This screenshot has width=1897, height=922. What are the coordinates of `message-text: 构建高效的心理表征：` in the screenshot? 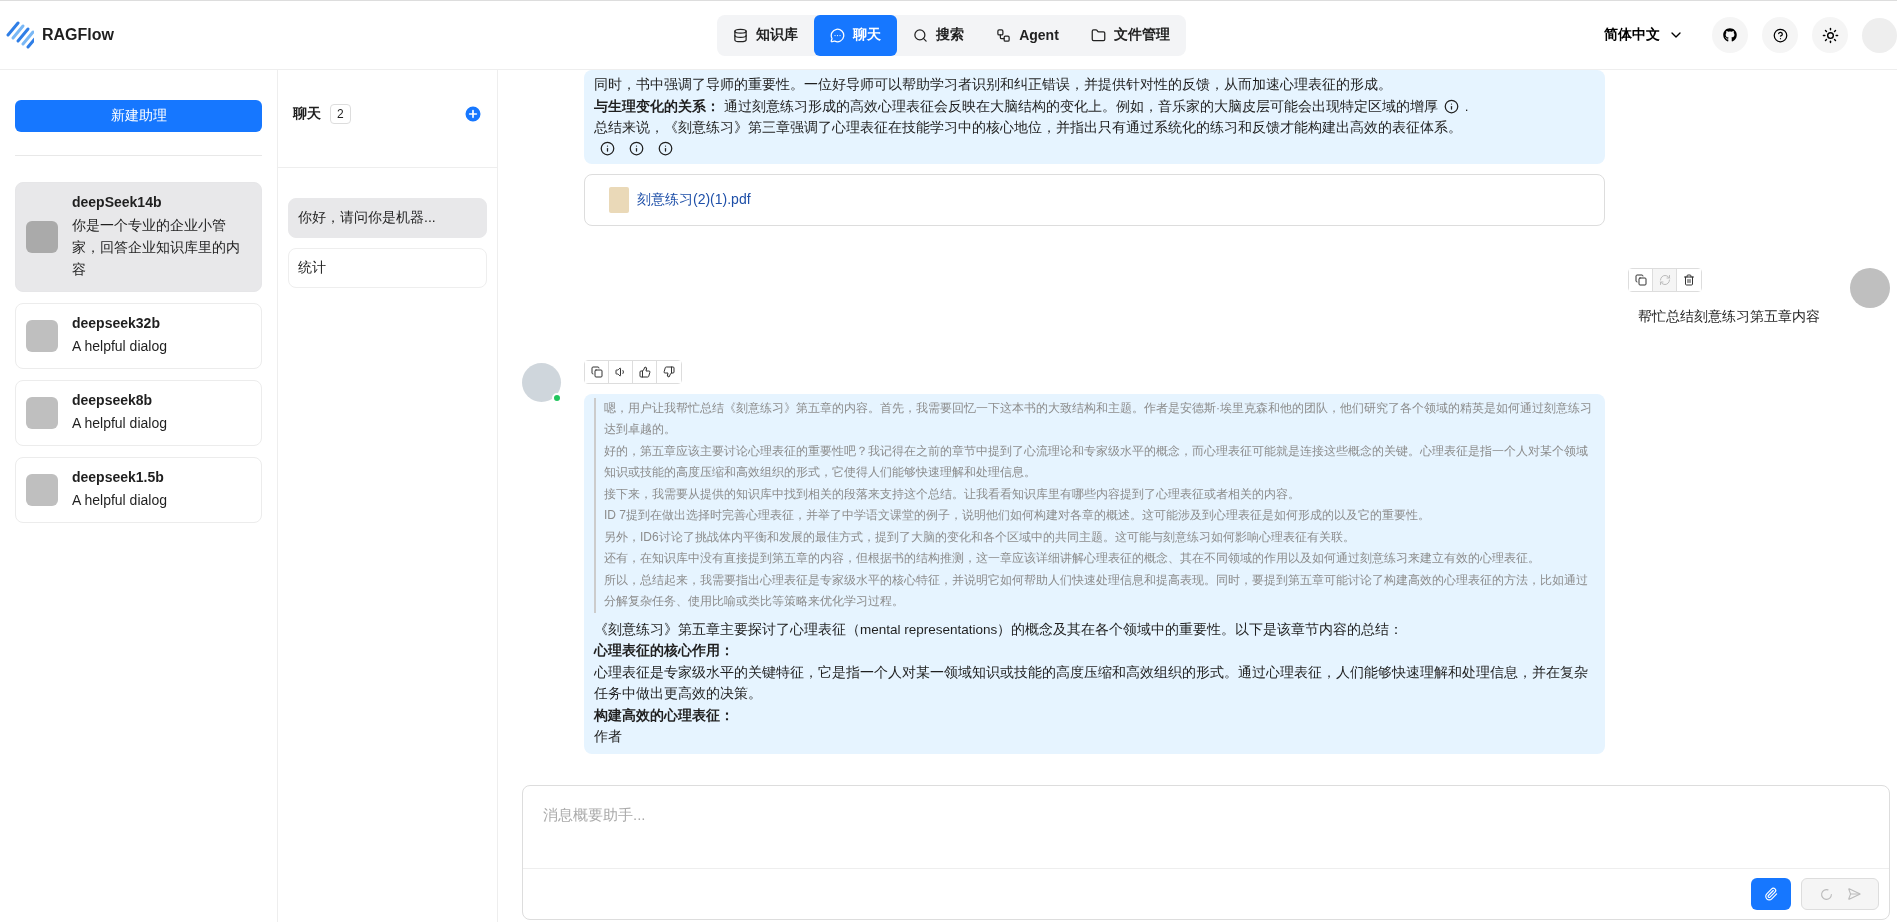 It's located at (664, 715).